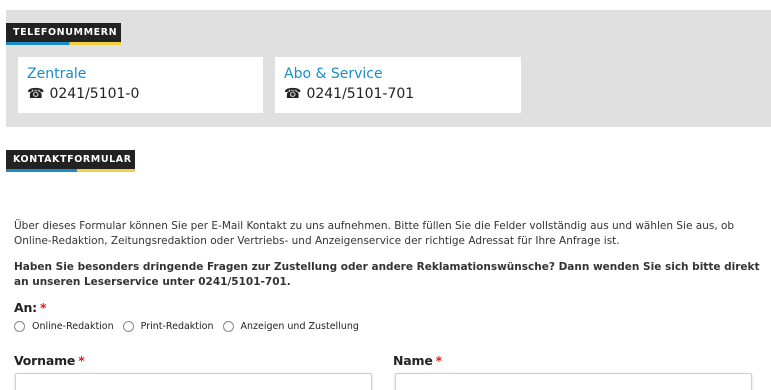  I want to click on recipient-label: An: *, so click(30, 307).